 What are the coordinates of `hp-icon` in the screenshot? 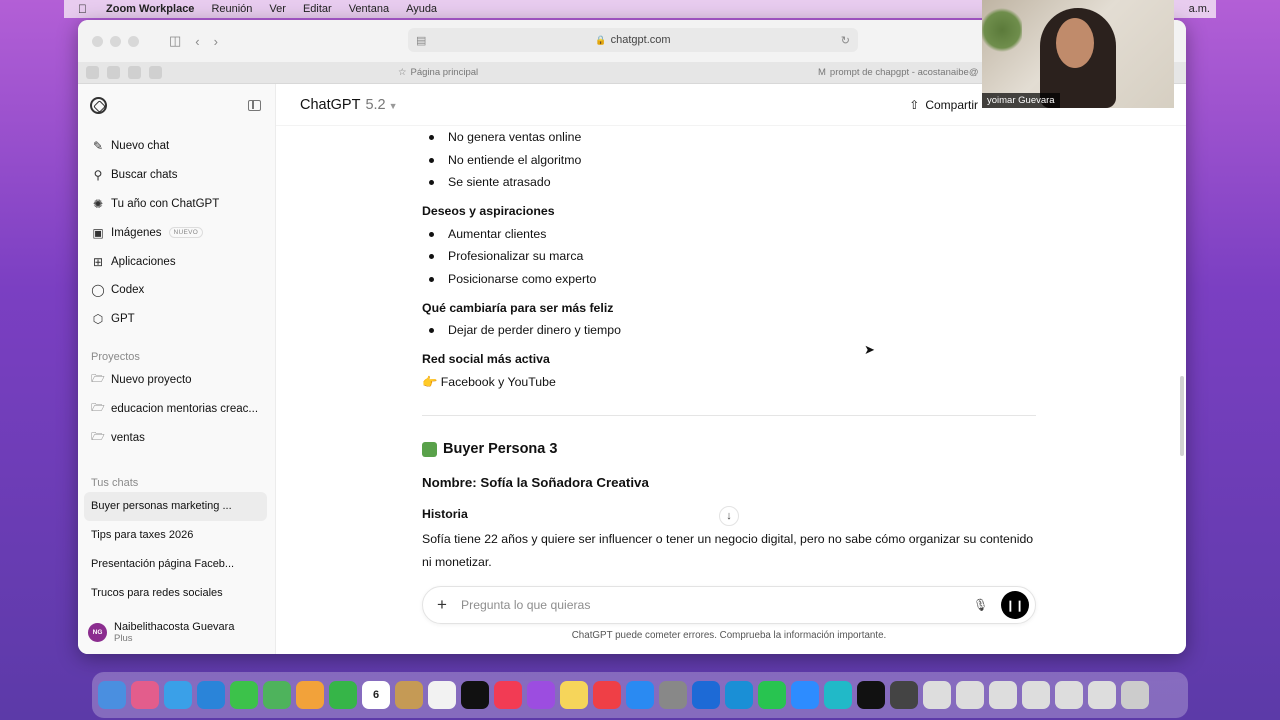 It's located at (739, 695).